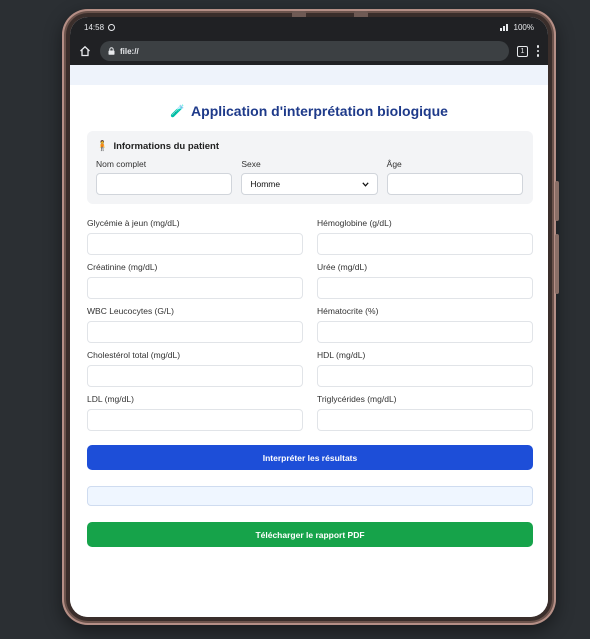 The height and width of the screenshot is (639, 590). What do you see at coordinates (130, 311) in the screenshot?
I see `wbc-label: WBC Leucocytes (G/L)` at bounding box center [130, 311].